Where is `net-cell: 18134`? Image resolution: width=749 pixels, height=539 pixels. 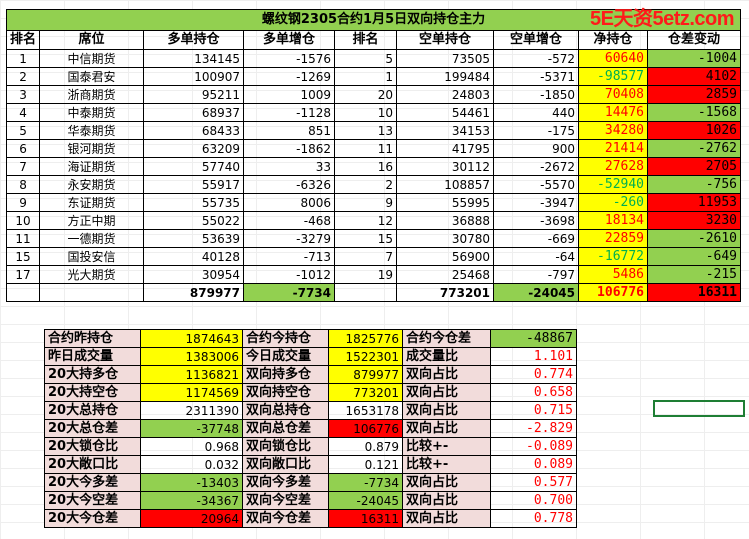
net-cell: 18134 is located at coordinates (613, 220).